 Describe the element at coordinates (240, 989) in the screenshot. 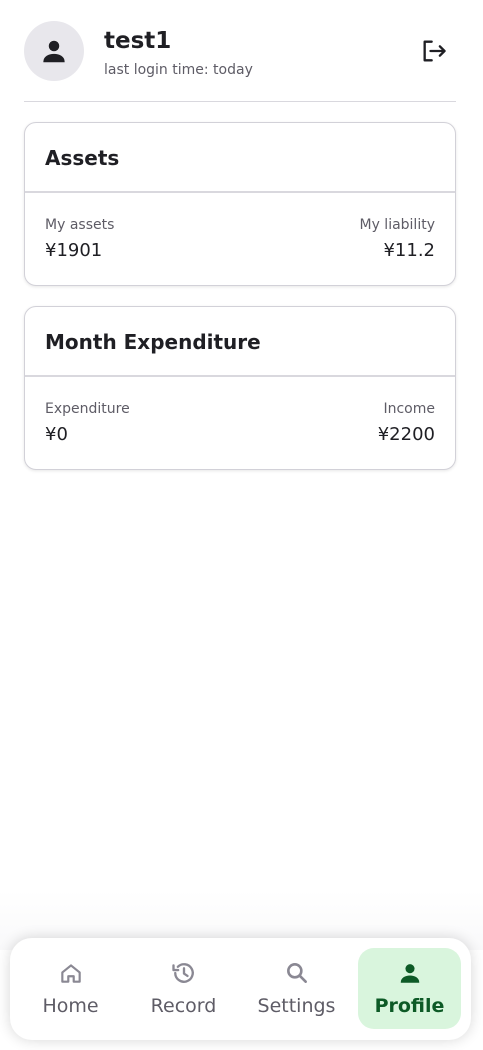

I see `bottom-navigation: Home Record Settings Profile` at that location.